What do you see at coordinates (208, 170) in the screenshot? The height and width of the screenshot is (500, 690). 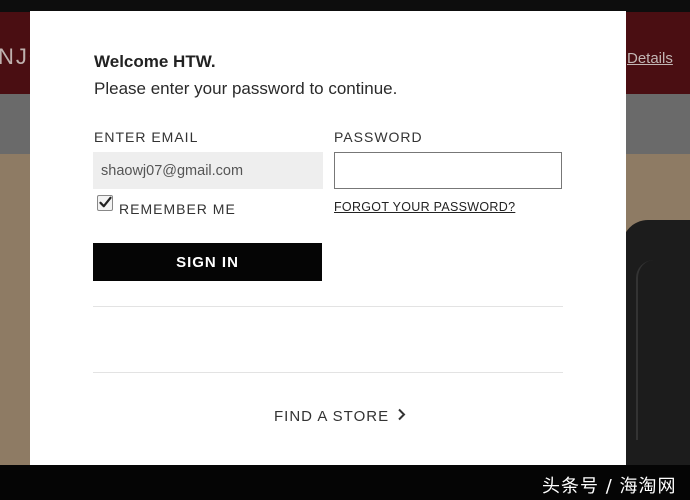 I see `email-field` at bounding box center [208, 170].